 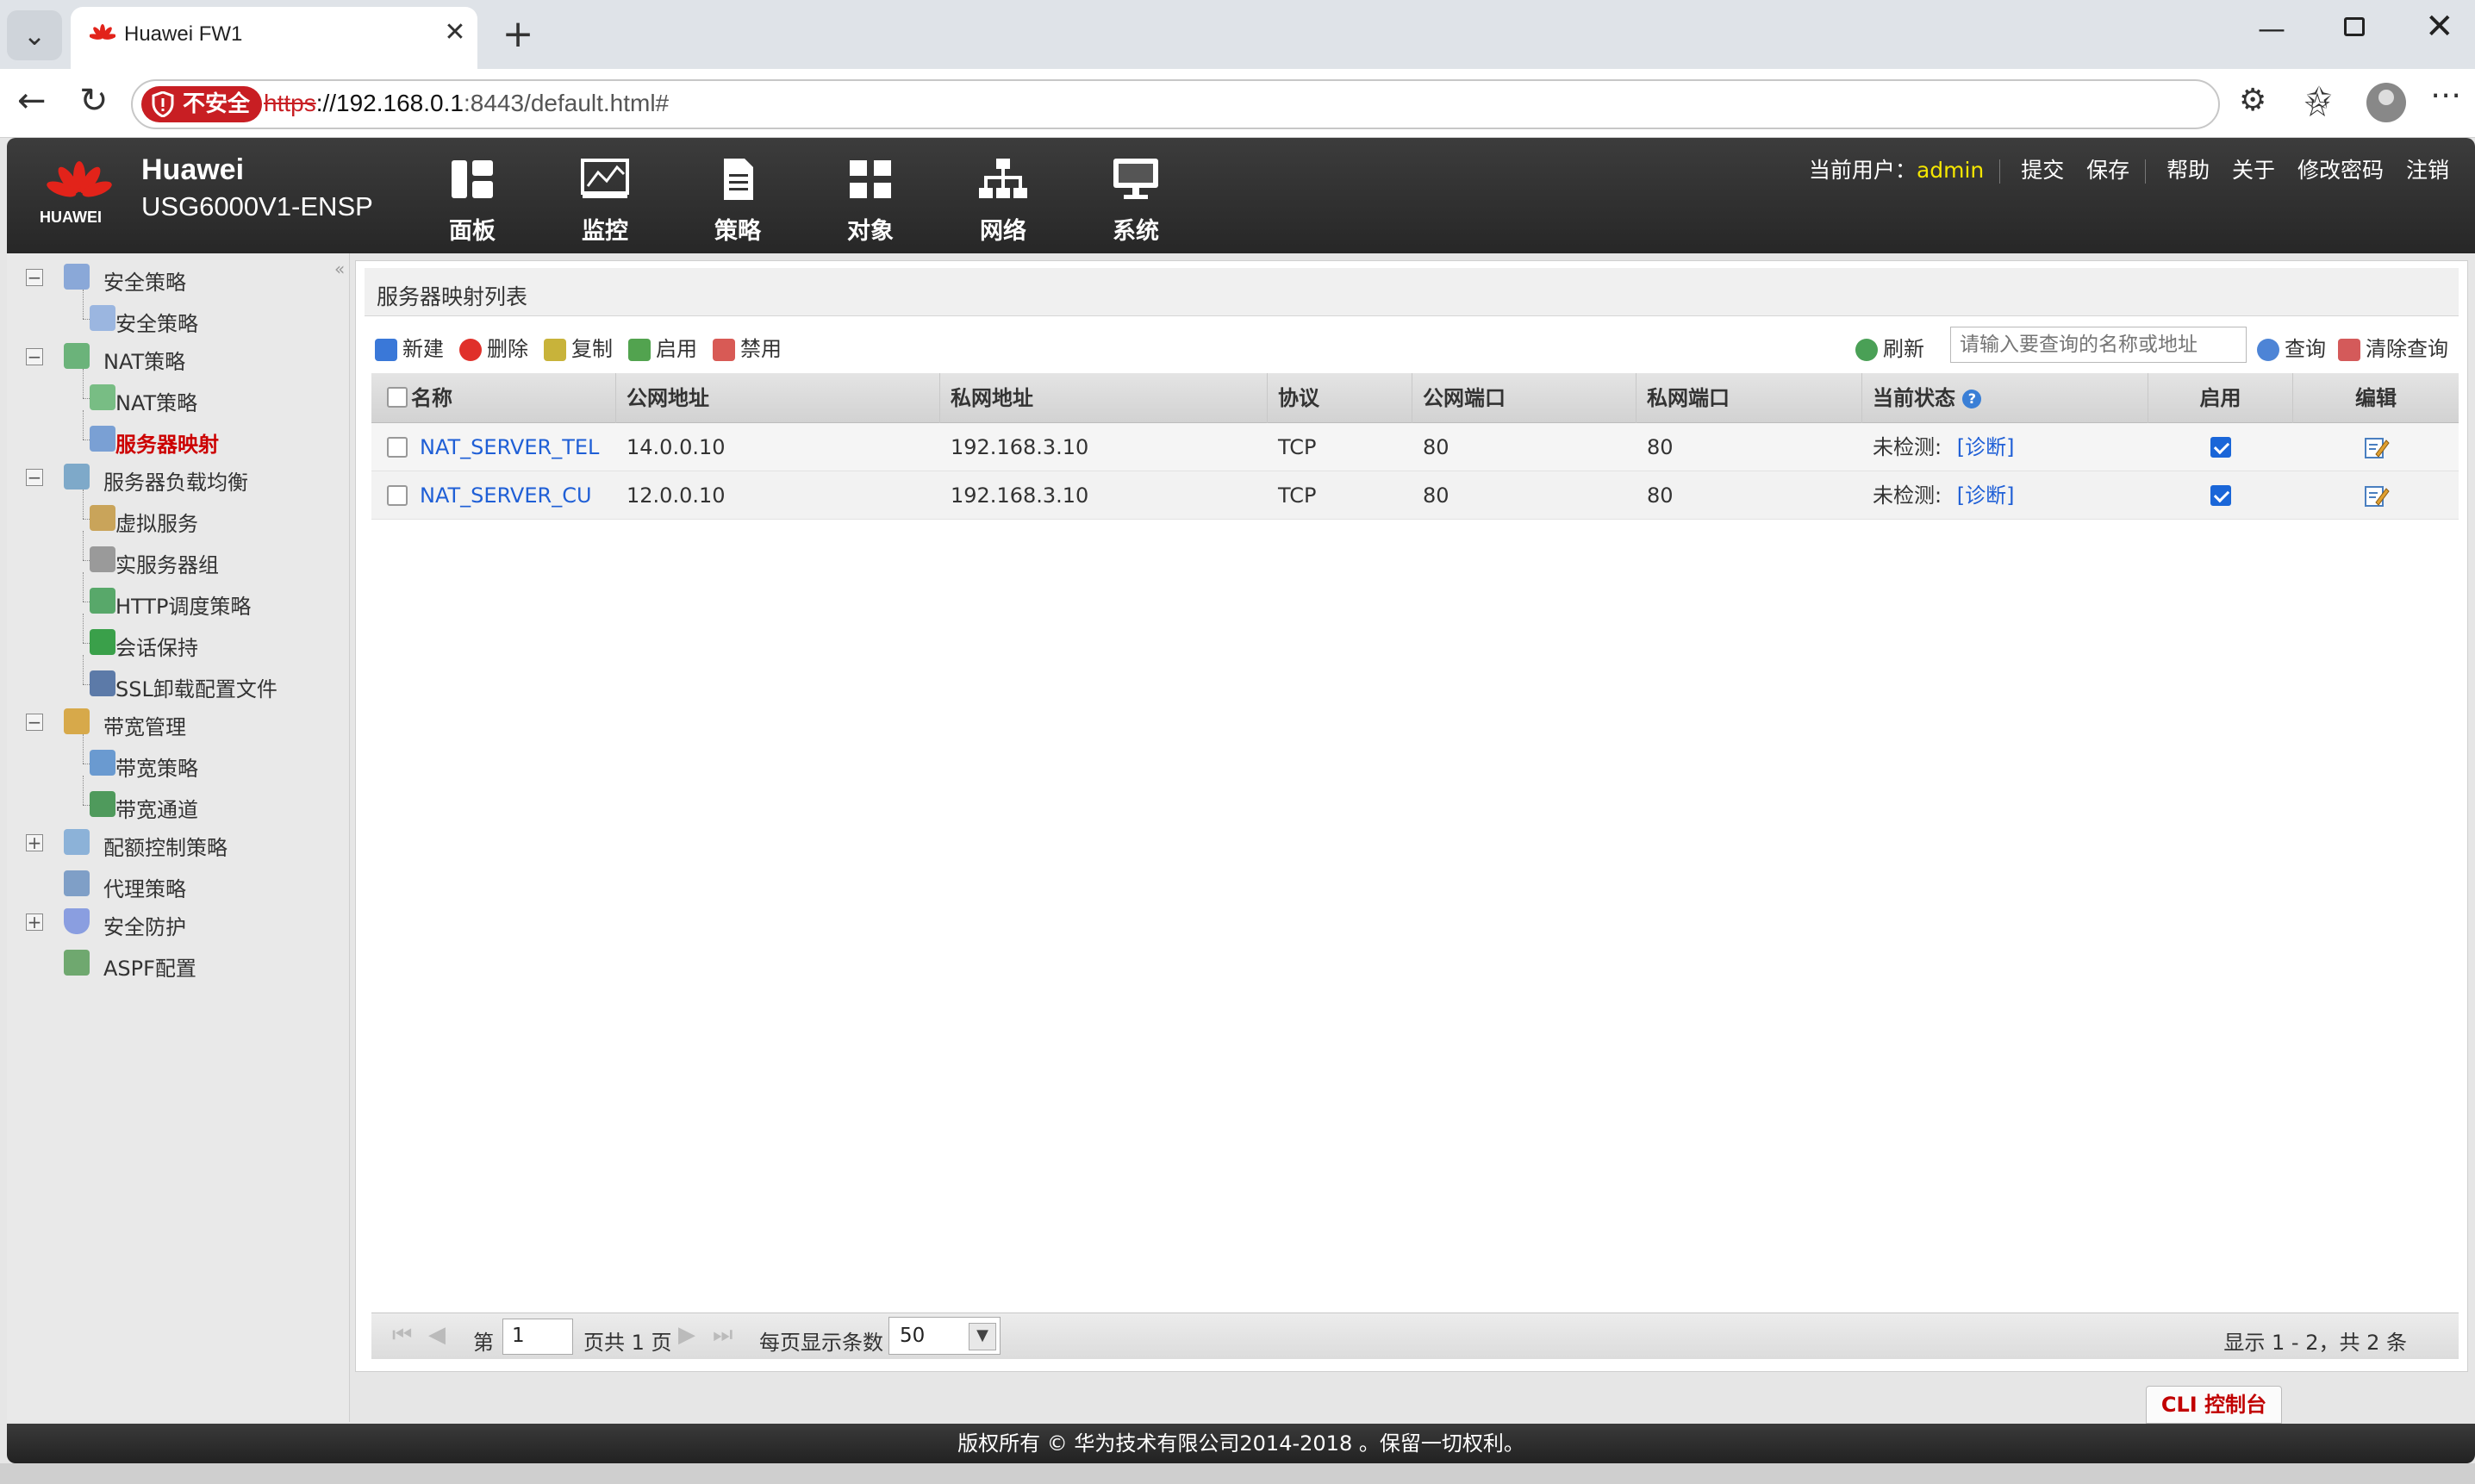 I want to click on profile-avatar, so click(x=2386, y=103).